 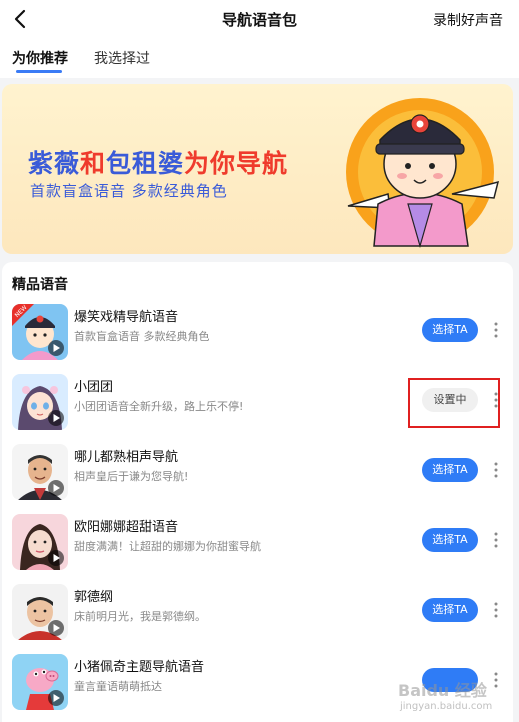 What do you see at coordinates (259, 20) in the screenshot?
I see `top-bar: 导航语音包 录制好声音` at bounding box center [259, 20].